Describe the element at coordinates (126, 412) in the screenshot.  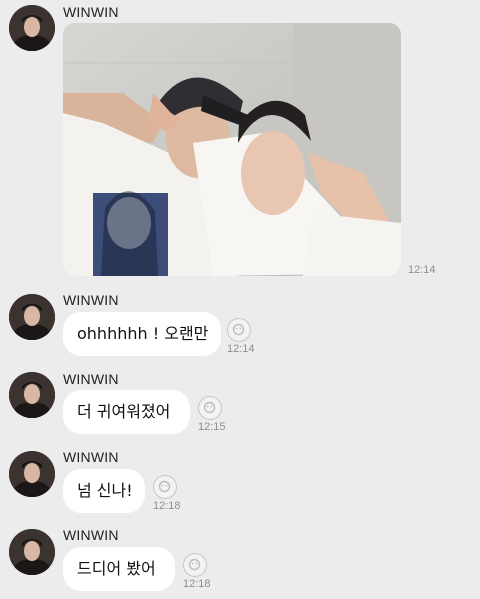
I see `message-bubble: 더 귀여워졌어` at that location.